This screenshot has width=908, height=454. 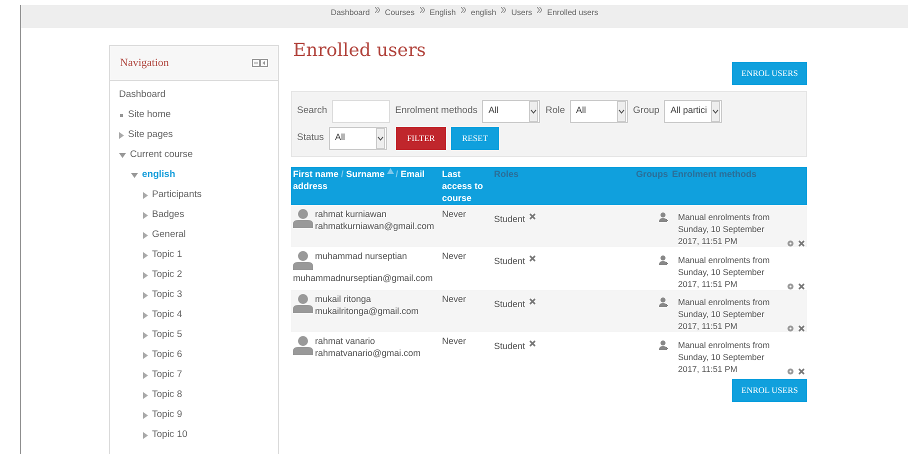 I want to click on user-name: mukail ritonga, so click(x=375, y=298).